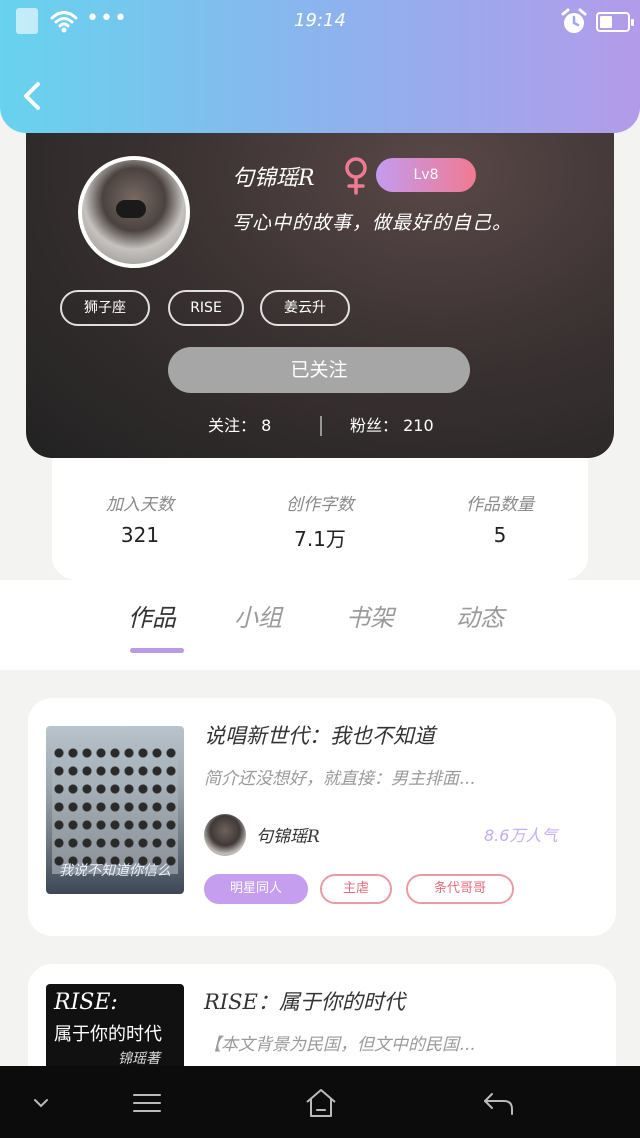 The height and width of the screenshot is (1138, 640). What do you see at coordinates (139, 1059) in the screenshot?
I see `cover-author: 锦瑶著` at bounding box center [139, 1059].